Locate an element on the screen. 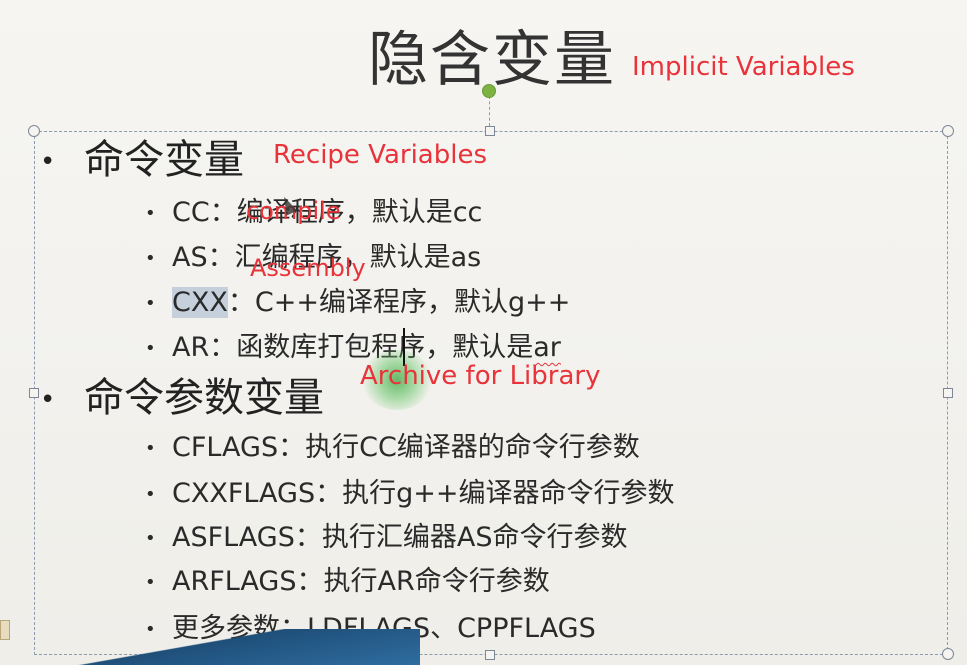 Image resolution: width=967 pixels, height=665 pixels. resize-handle-right is located at coordinates (948, 393).